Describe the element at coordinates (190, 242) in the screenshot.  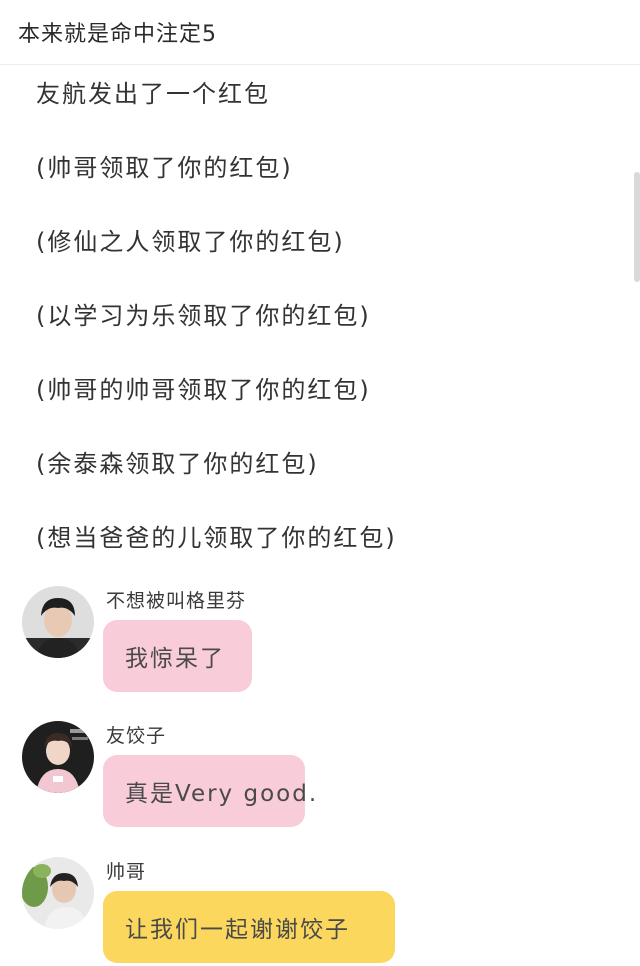
I see `red-packet-claim-notice: (修仙之人领取了你的红包)` at that location.